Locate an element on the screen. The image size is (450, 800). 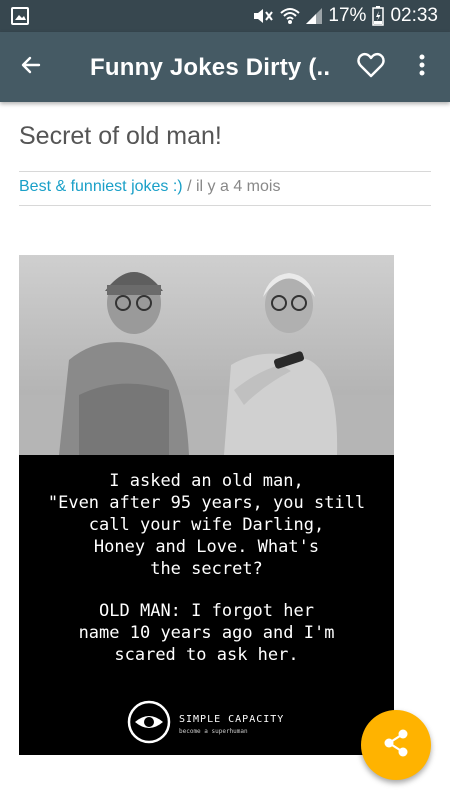
more-vert-icon is located at coordinates (422, 67).